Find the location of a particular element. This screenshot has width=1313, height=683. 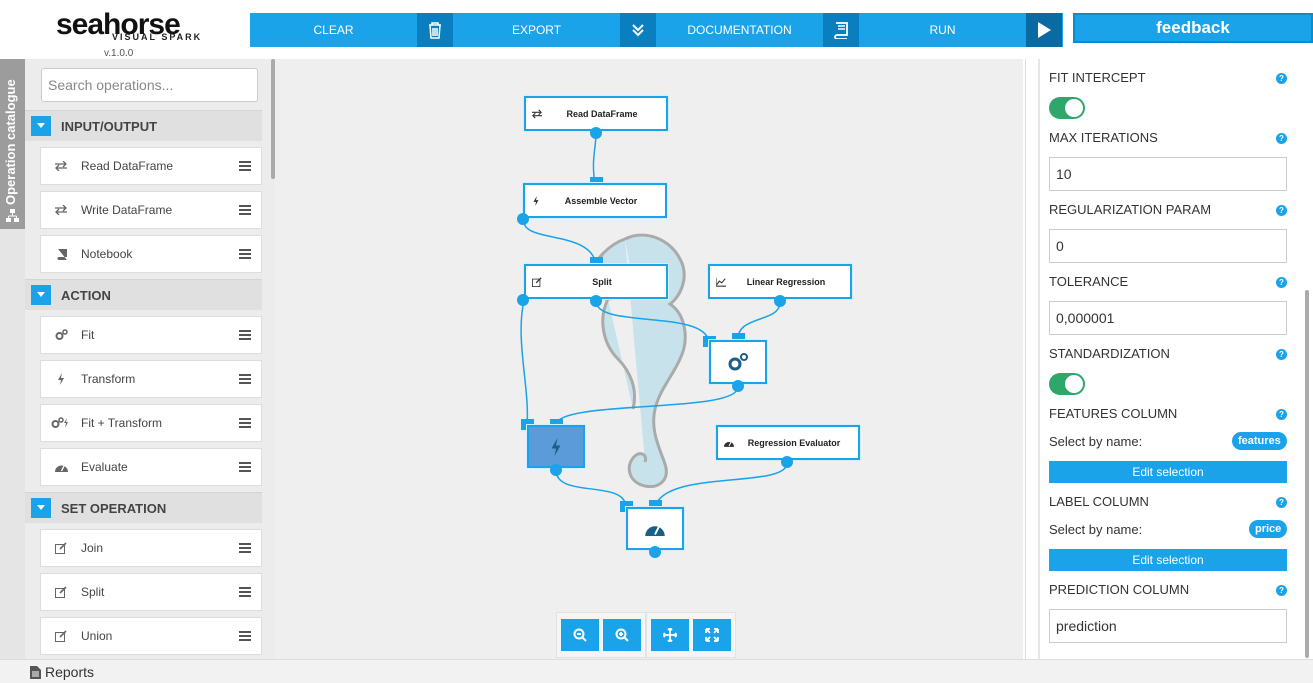

arrows-exchange-icon is located at coordinates (61, 210).